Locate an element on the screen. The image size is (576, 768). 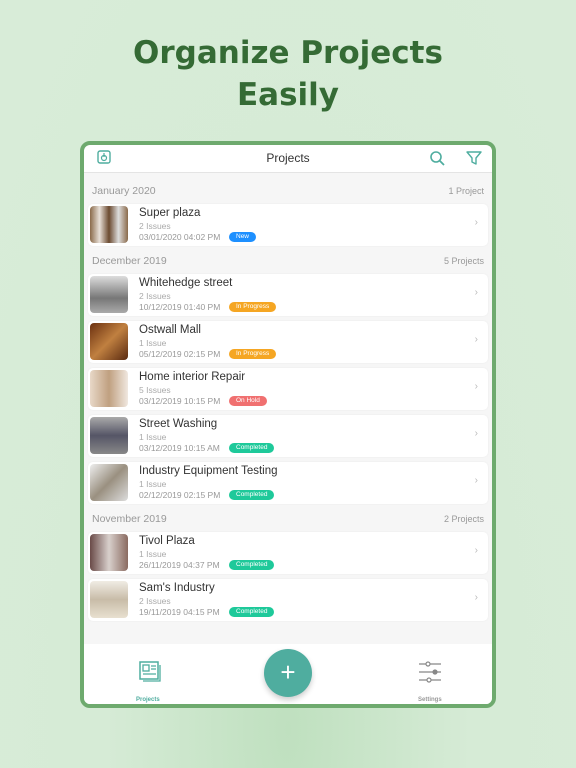
headline-line2: Easily is located at coordinates (287, 95).